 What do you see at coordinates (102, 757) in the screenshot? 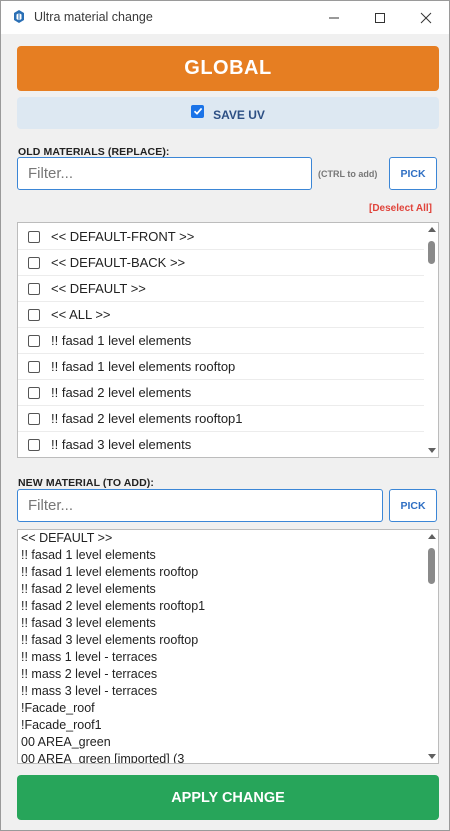
I see `list-item: 00 AREA_green [imported] (3` at bounding box center [102, 757].